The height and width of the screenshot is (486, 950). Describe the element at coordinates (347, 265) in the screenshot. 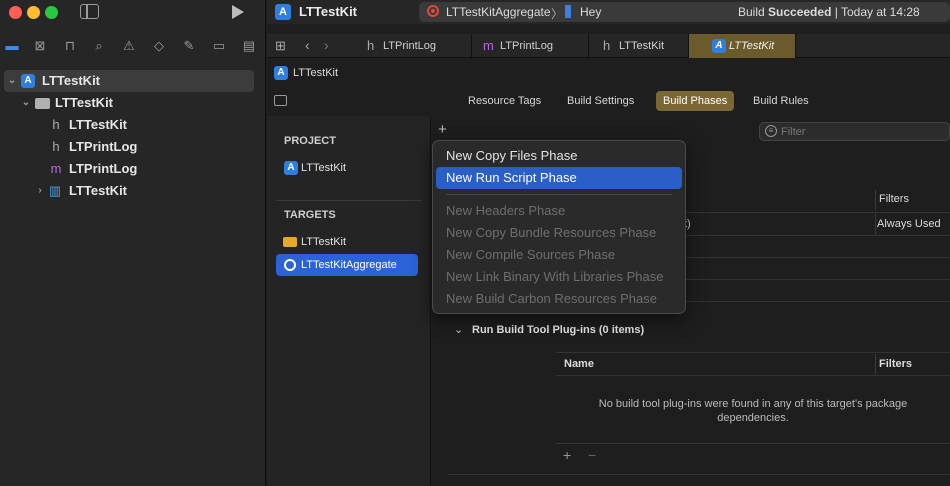

I see `target-item-selected: LTTestKitAggregate` at that location.